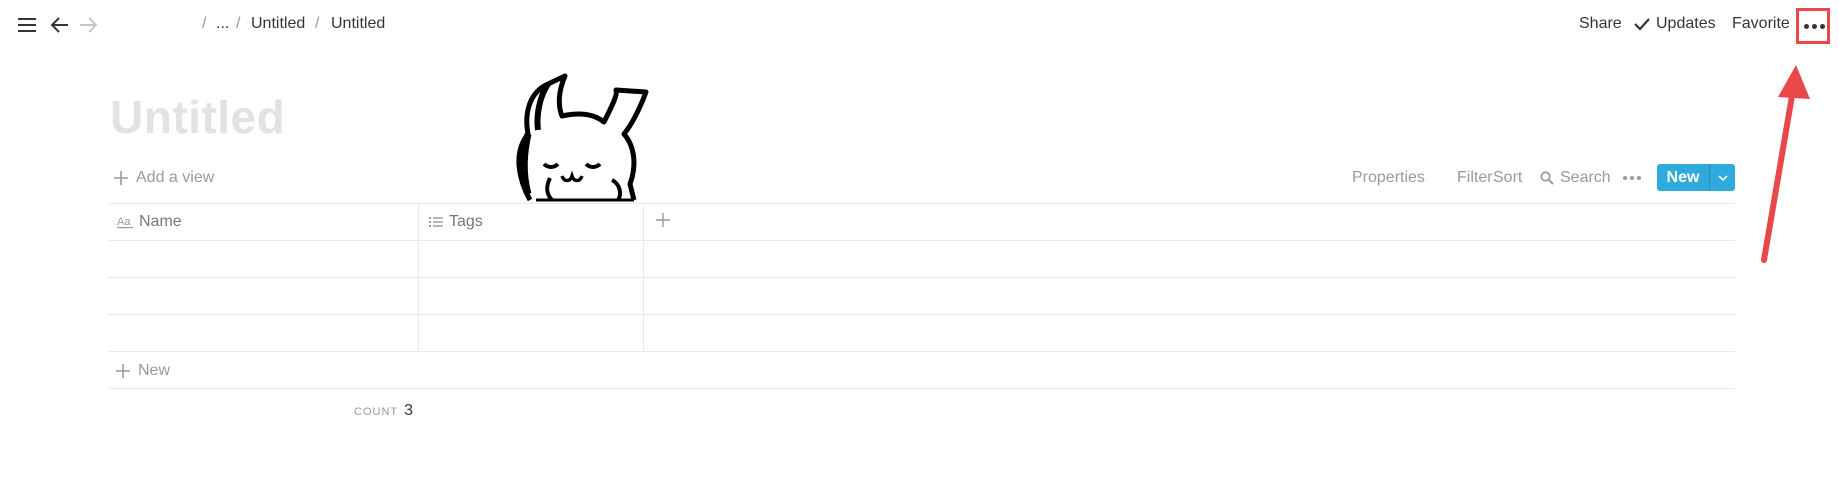 The image size is (1839, 504). I want to click on more-horizontal-icon, so click(1625, 178).